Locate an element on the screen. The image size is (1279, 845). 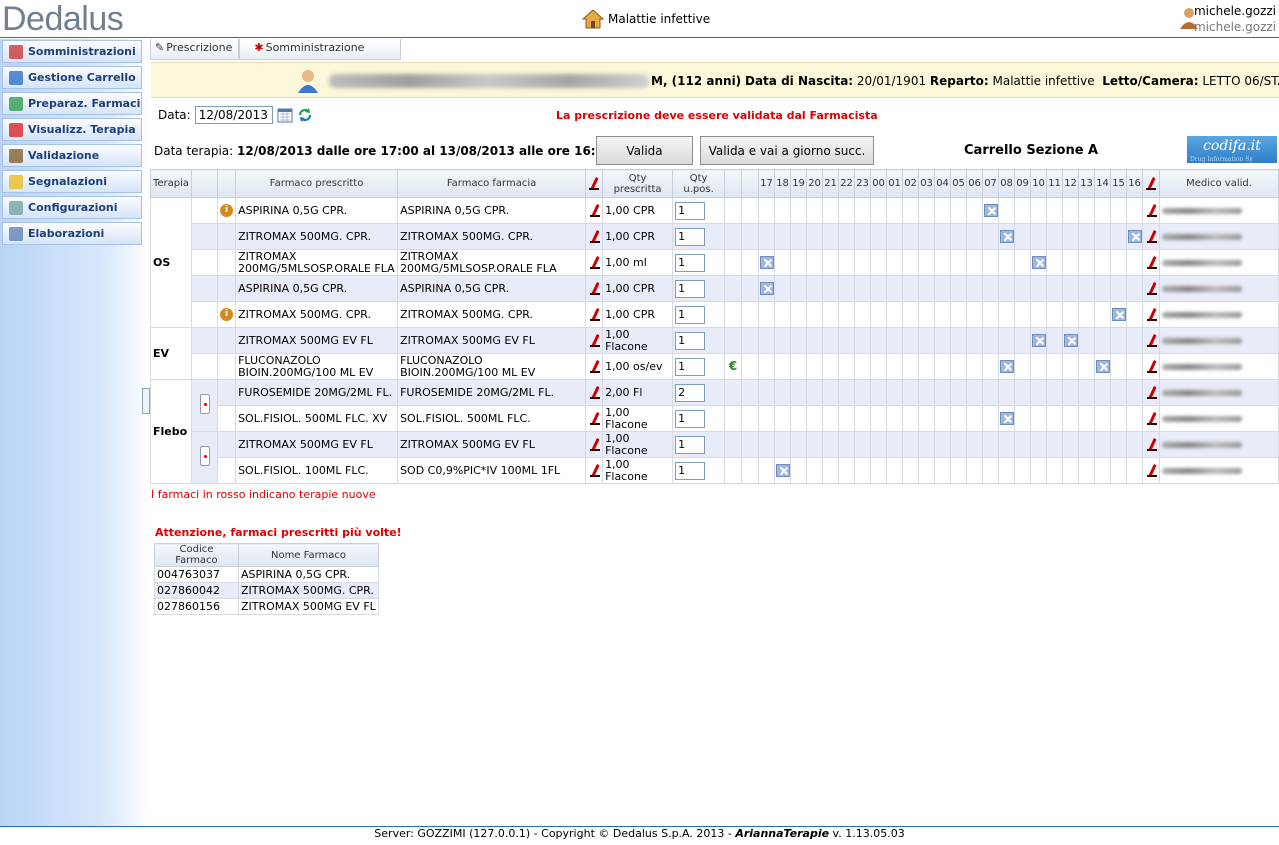
sidebar-item-preparaz-farmaci: Preparaz. Farmaci is located at coordinates (72, 103).